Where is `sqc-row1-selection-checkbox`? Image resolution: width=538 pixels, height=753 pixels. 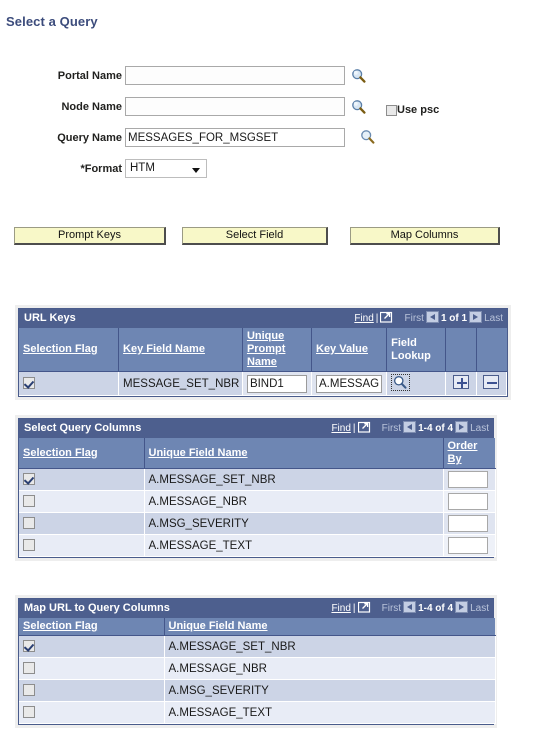 sqc-row1-selection-checkbox is located at coordinates (29, 501).